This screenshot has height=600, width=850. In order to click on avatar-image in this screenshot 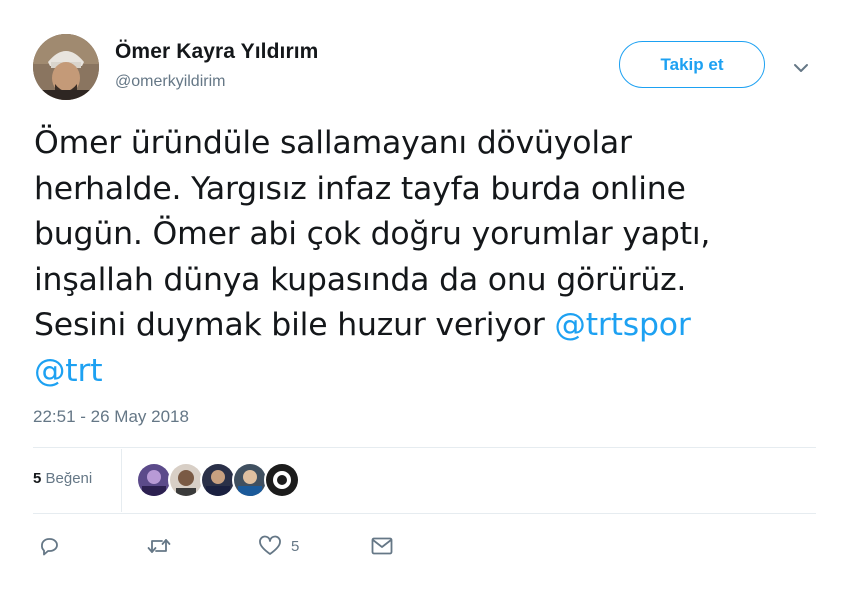, I will do `click(66, 67)`.